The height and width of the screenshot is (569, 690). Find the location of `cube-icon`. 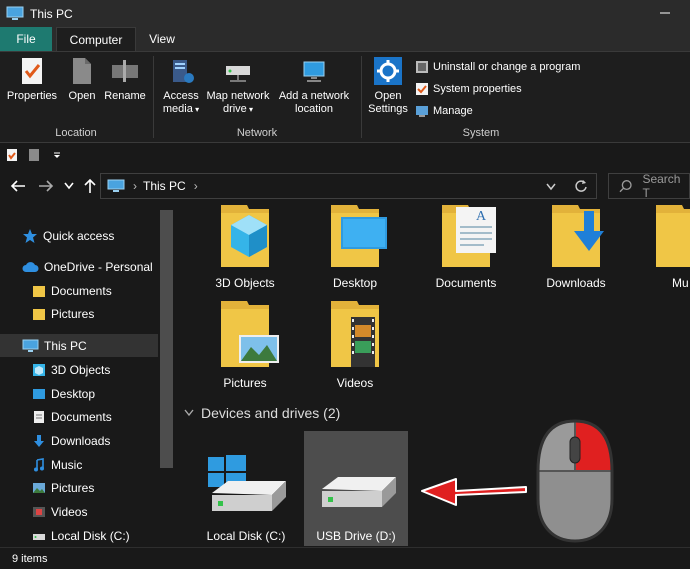

cube-icon is located at coordinates (39, 369).